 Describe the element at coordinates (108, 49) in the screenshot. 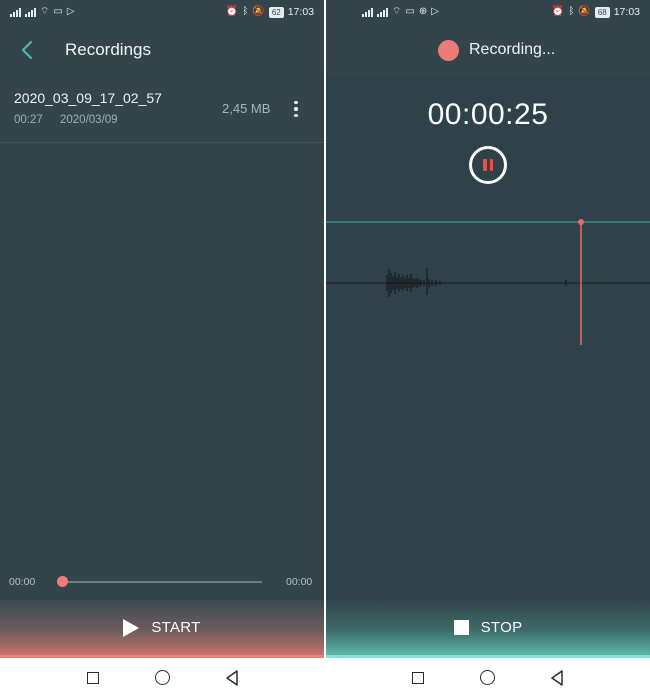

I see `page-title: Recordings` at that location.